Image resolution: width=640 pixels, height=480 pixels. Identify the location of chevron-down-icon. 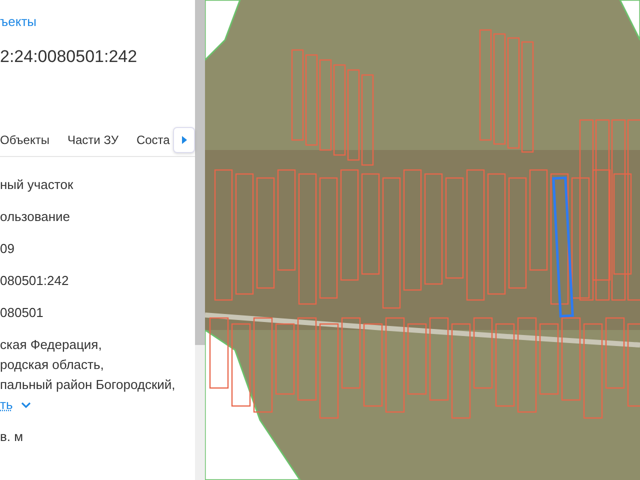
(25, 405).